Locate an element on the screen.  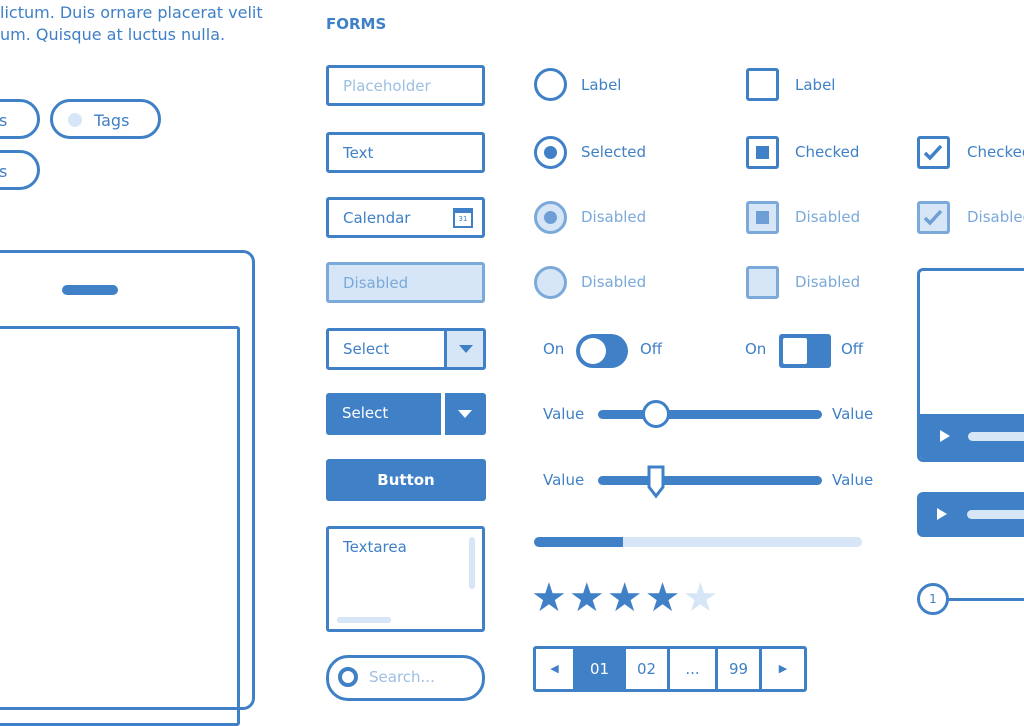
checkbox-disabled is located at coordinates (762, 282).